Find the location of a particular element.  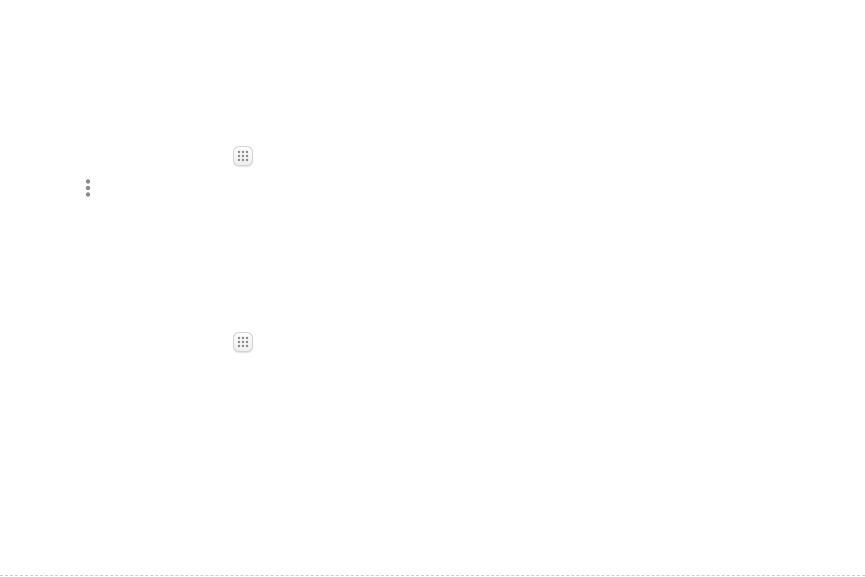

more-vertical-icon is located at coordinates (88, 188).